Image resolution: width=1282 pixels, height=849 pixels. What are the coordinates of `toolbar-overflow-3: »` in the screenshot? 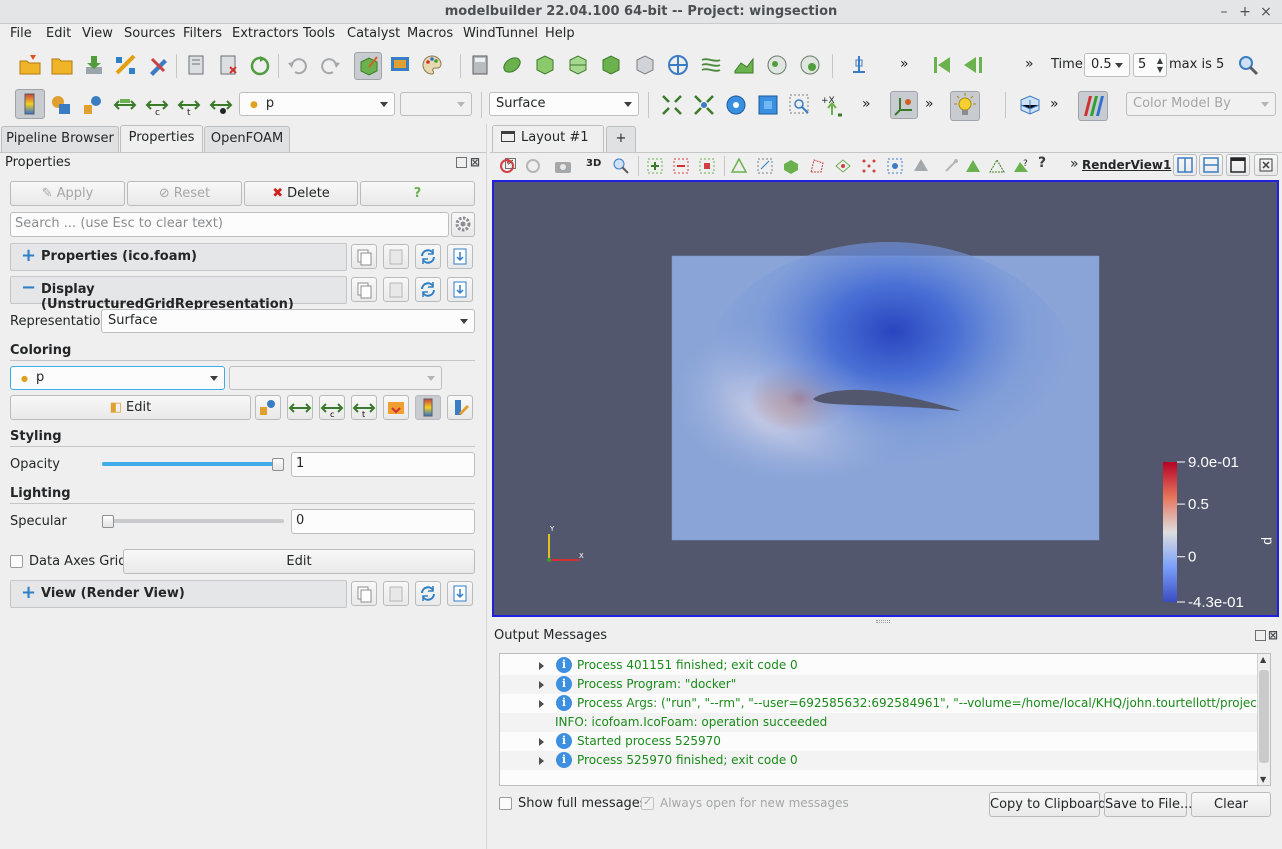 It's located at (866, 104).